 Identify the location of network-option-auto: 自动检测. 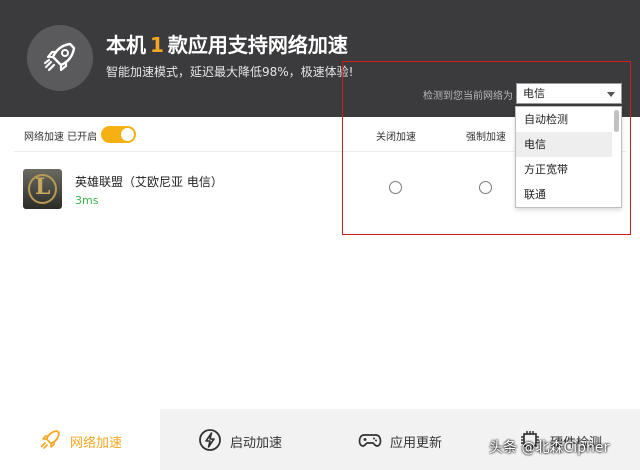
(564, 119).